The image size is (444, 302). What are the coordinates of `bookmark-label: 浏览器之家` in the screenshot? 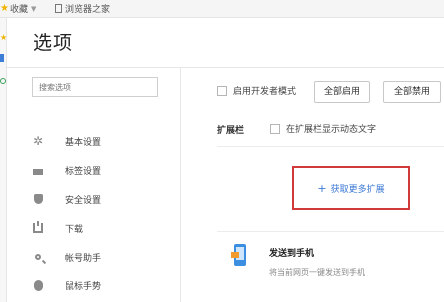 It's located at (88, 10).